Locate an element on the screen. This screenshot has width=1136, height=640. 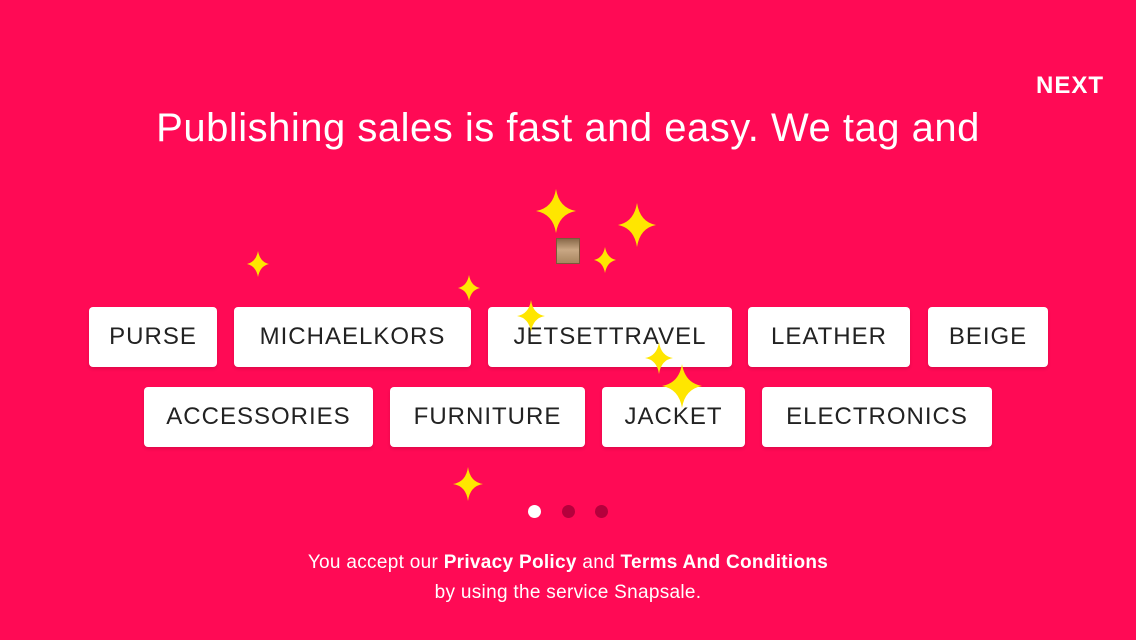
legal-and: and is located at coordinates (598, 562).